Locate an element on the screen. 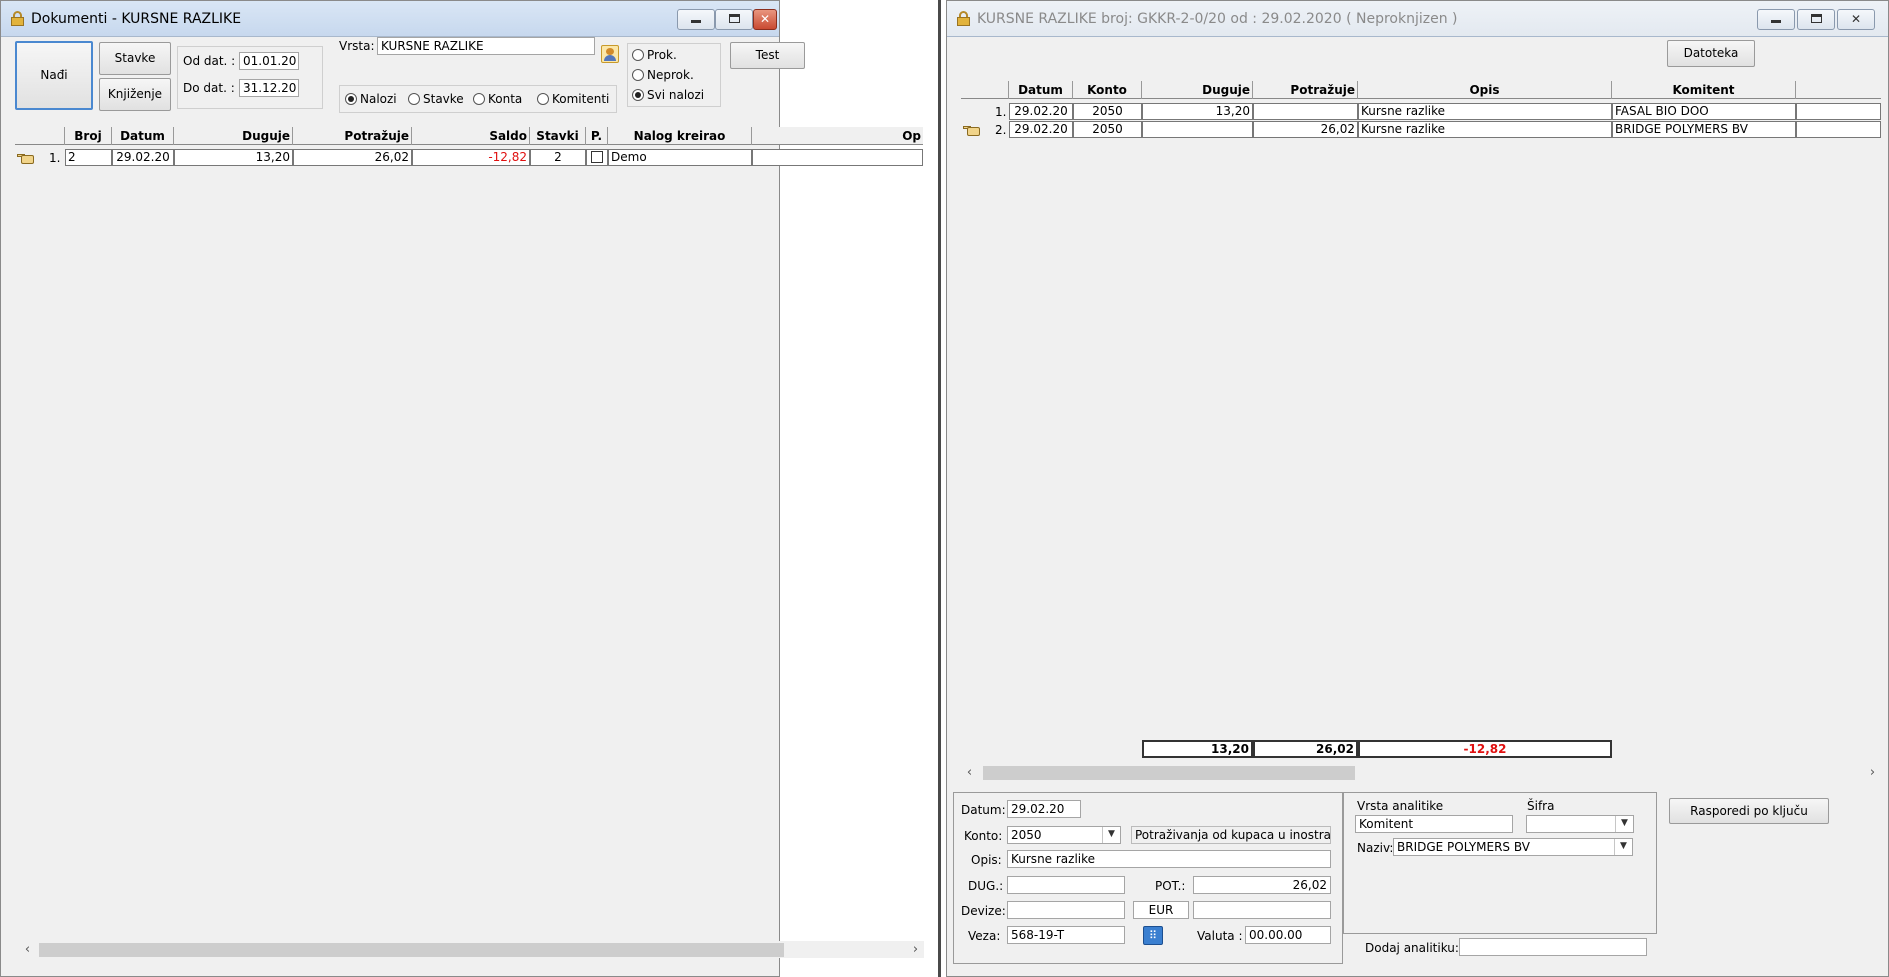 The width and height of the screenshot is (1889, 977). type-input: KURSNE RAZLIKE is located at coordinates (486, 46).